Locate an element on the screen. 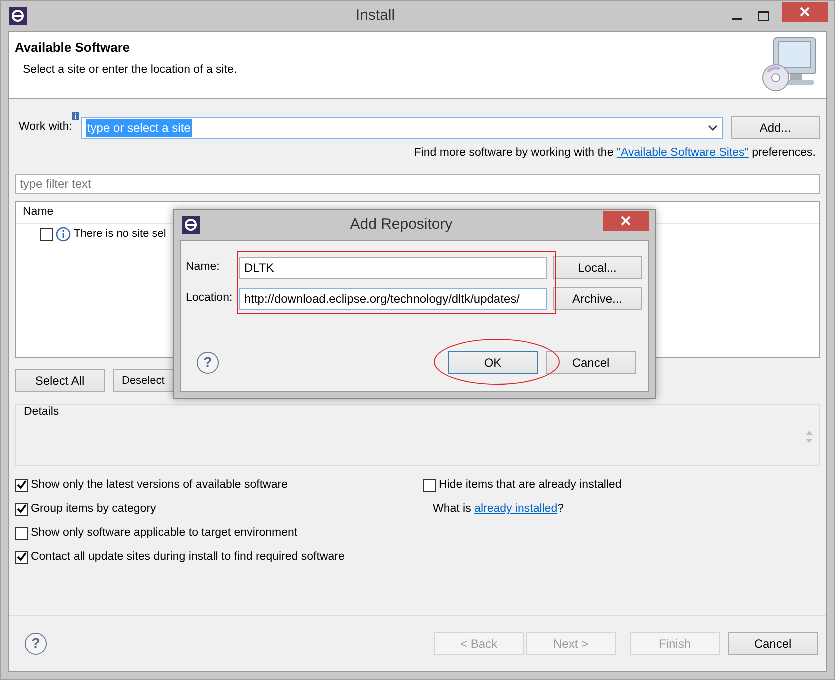  option-label: Hide items that are already installed is located at coordinates (530, 485).